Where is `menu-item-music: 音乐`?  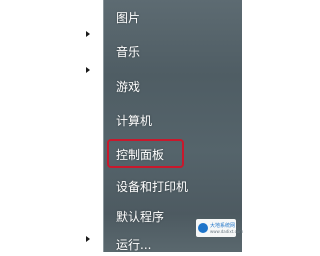
menu-item-music: 音乐 is located at coordinates (128, 52).